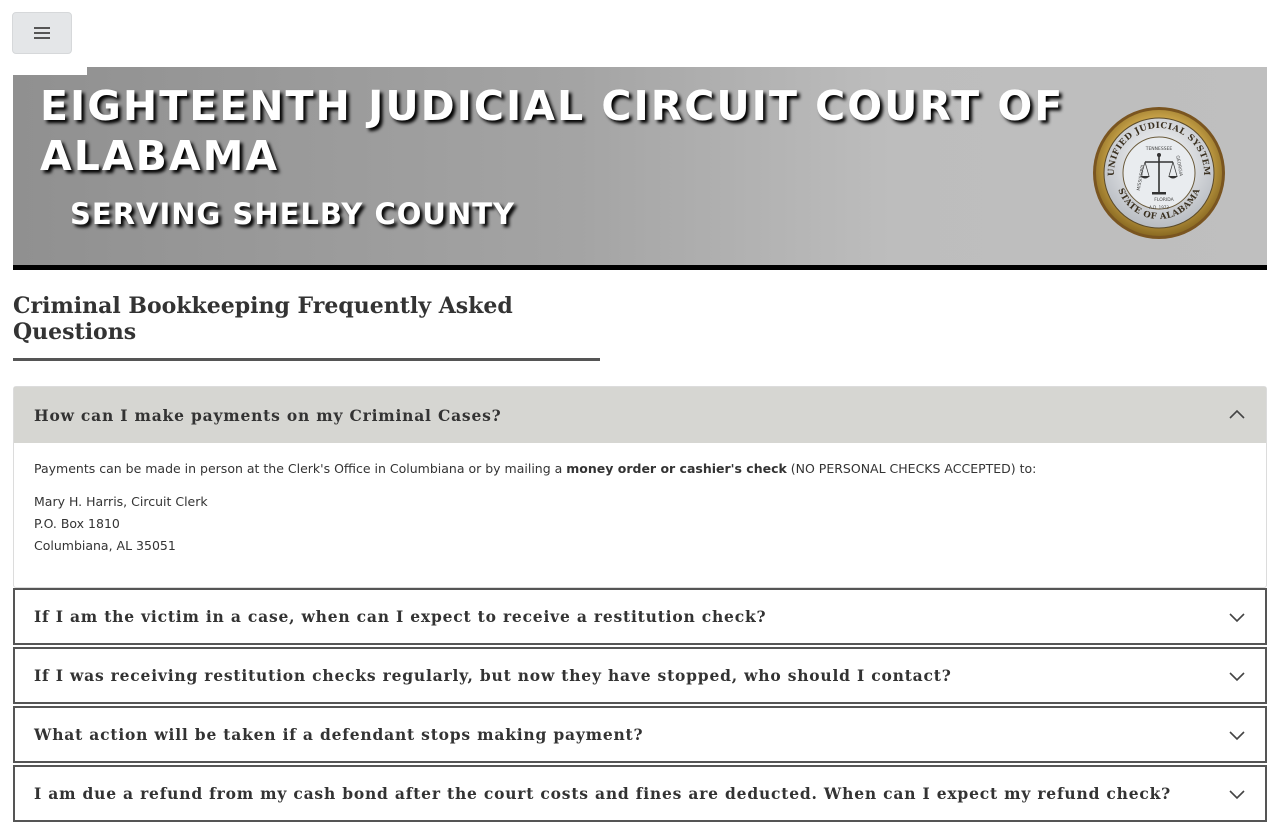  Describe the element at coordinates (105, 545) in the screenshot. I see `address-line: Columbiana, AL 35051` at that location.